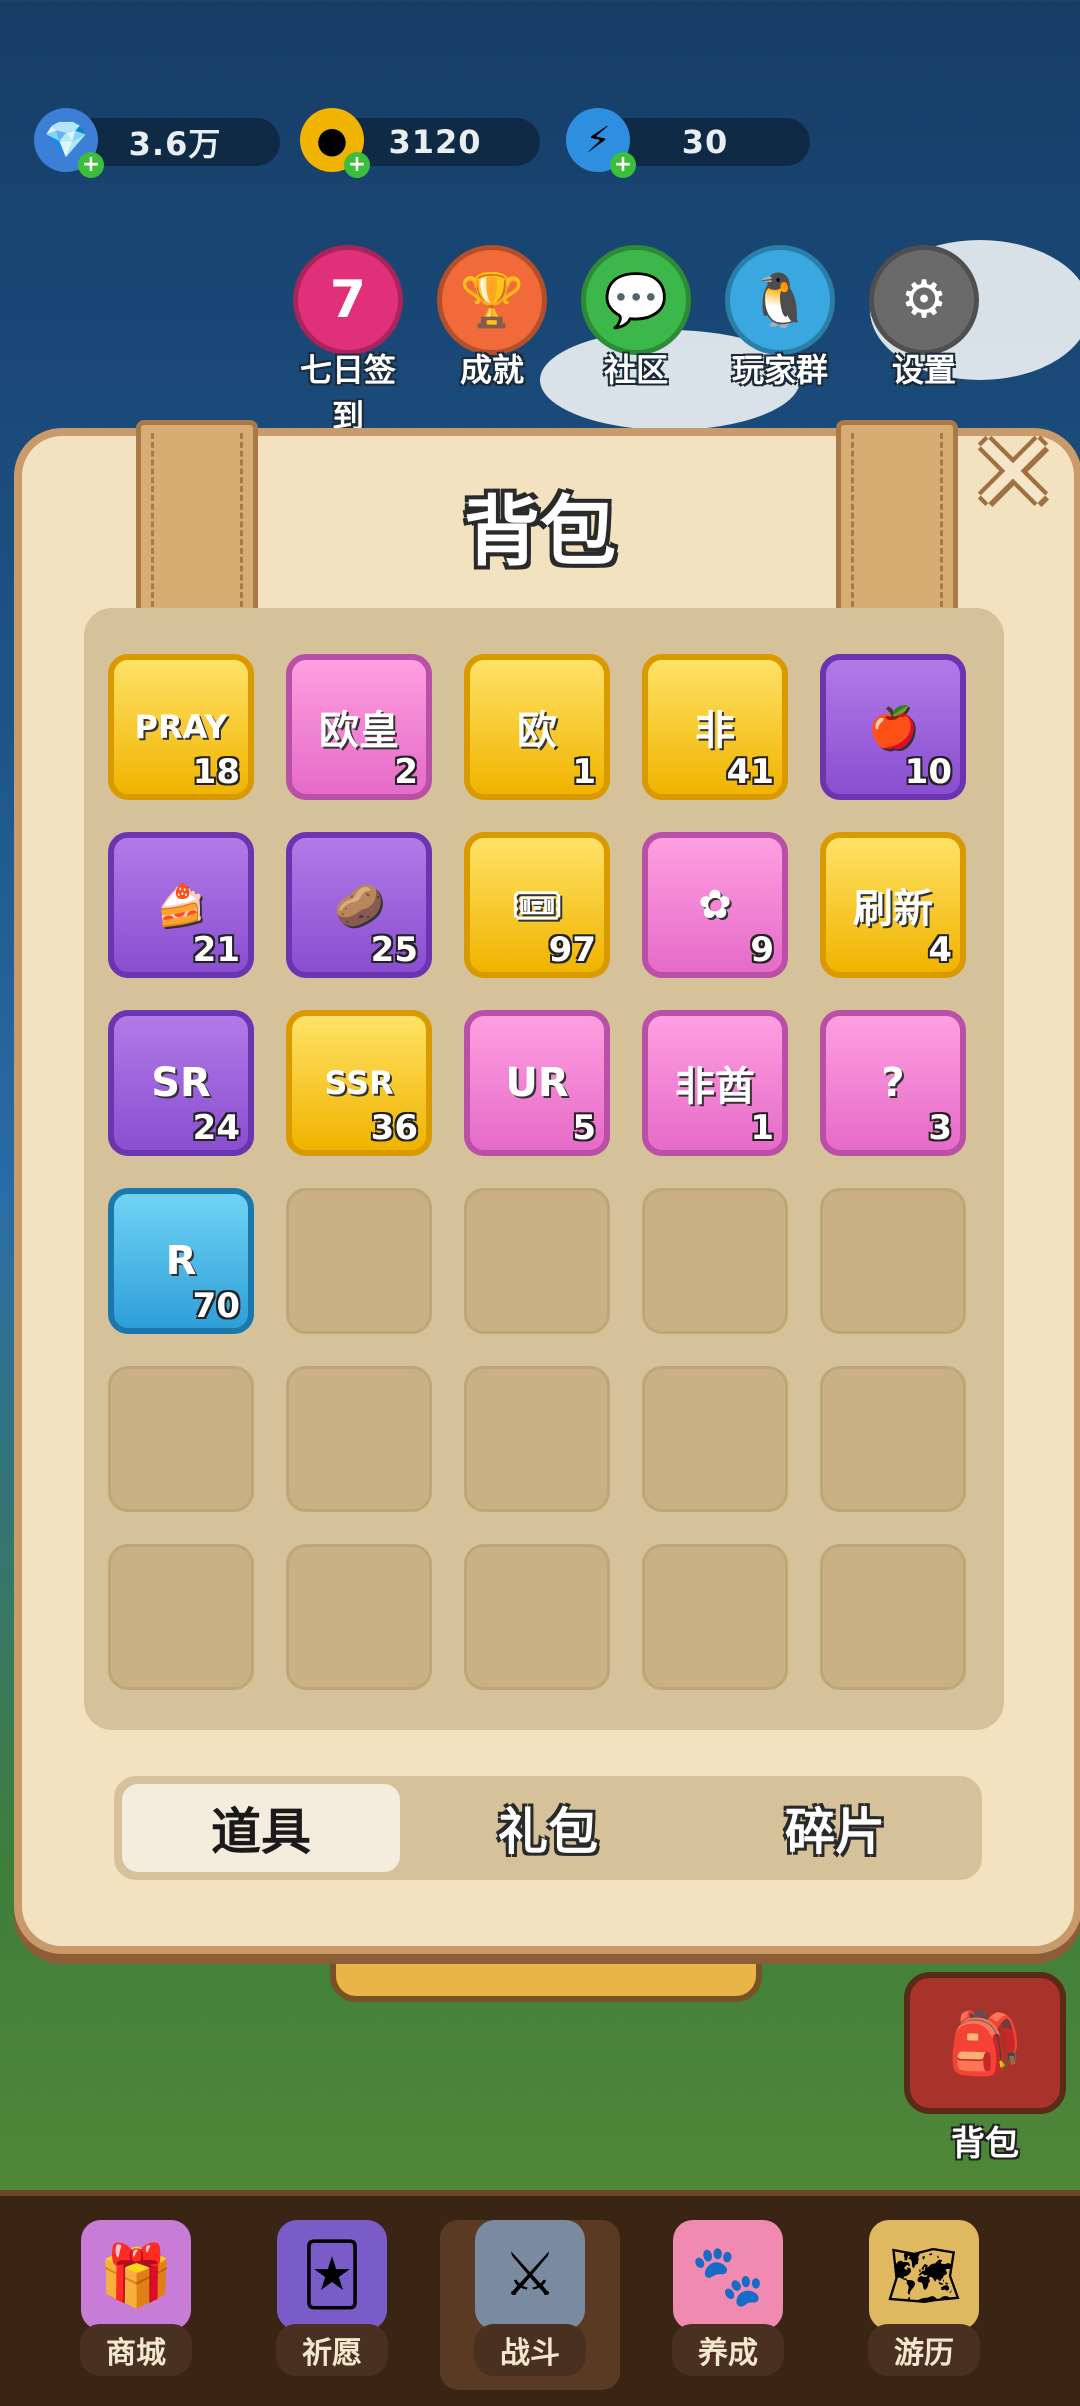 This screenshot has height=2406, width=1080. I want to click on item-sakura: ✿ 9, so click(715, 905).